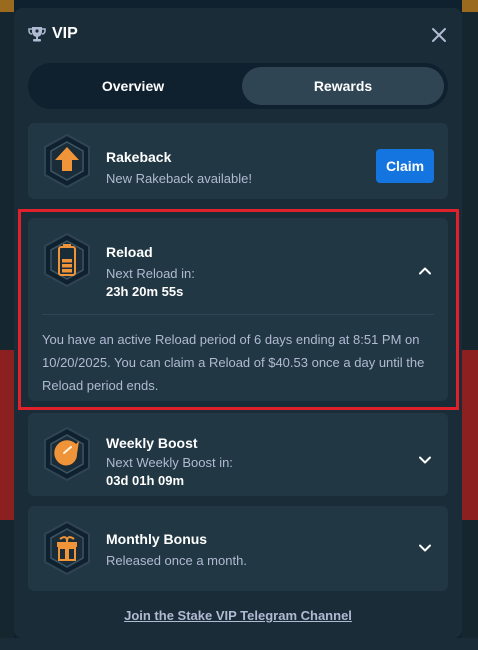 This screenshot has height=650, width=478. I want to click on rakeback-title: Rakeback, so click(139, 157).